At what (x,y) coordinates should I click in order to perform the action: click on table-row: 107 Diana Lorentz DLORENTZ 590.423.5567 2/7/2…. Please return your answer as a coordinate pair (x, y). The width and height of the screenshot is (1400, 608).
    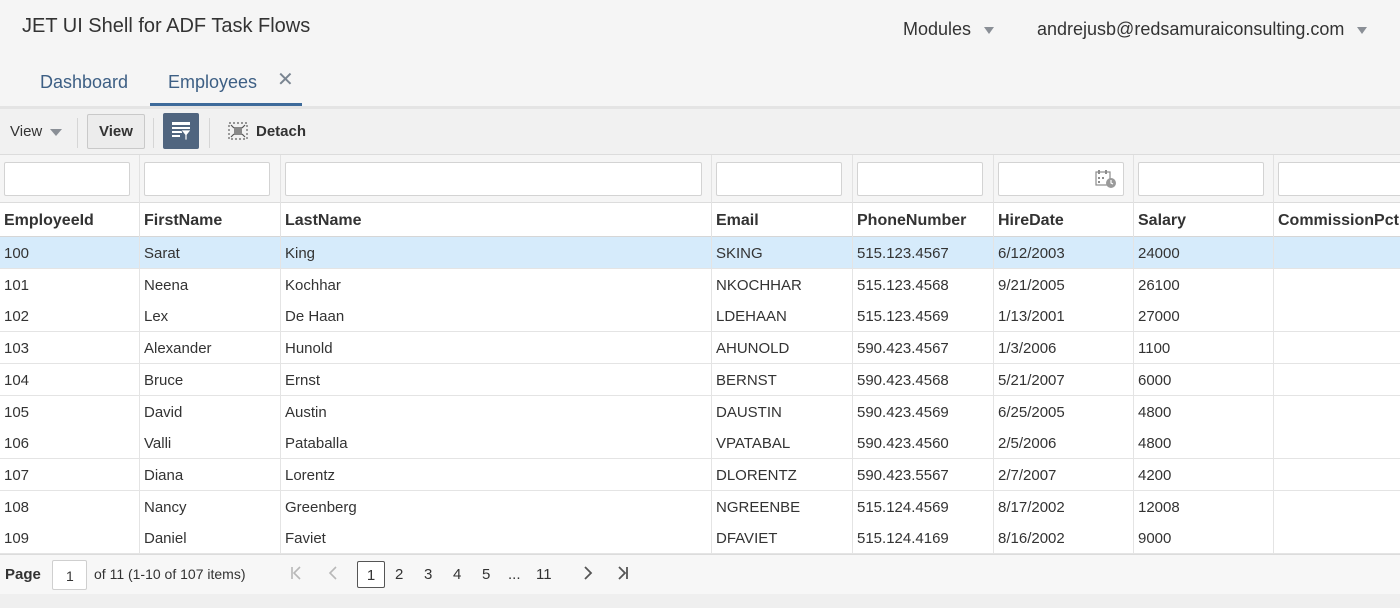
    Looking at the image, I should click on (700, 474).